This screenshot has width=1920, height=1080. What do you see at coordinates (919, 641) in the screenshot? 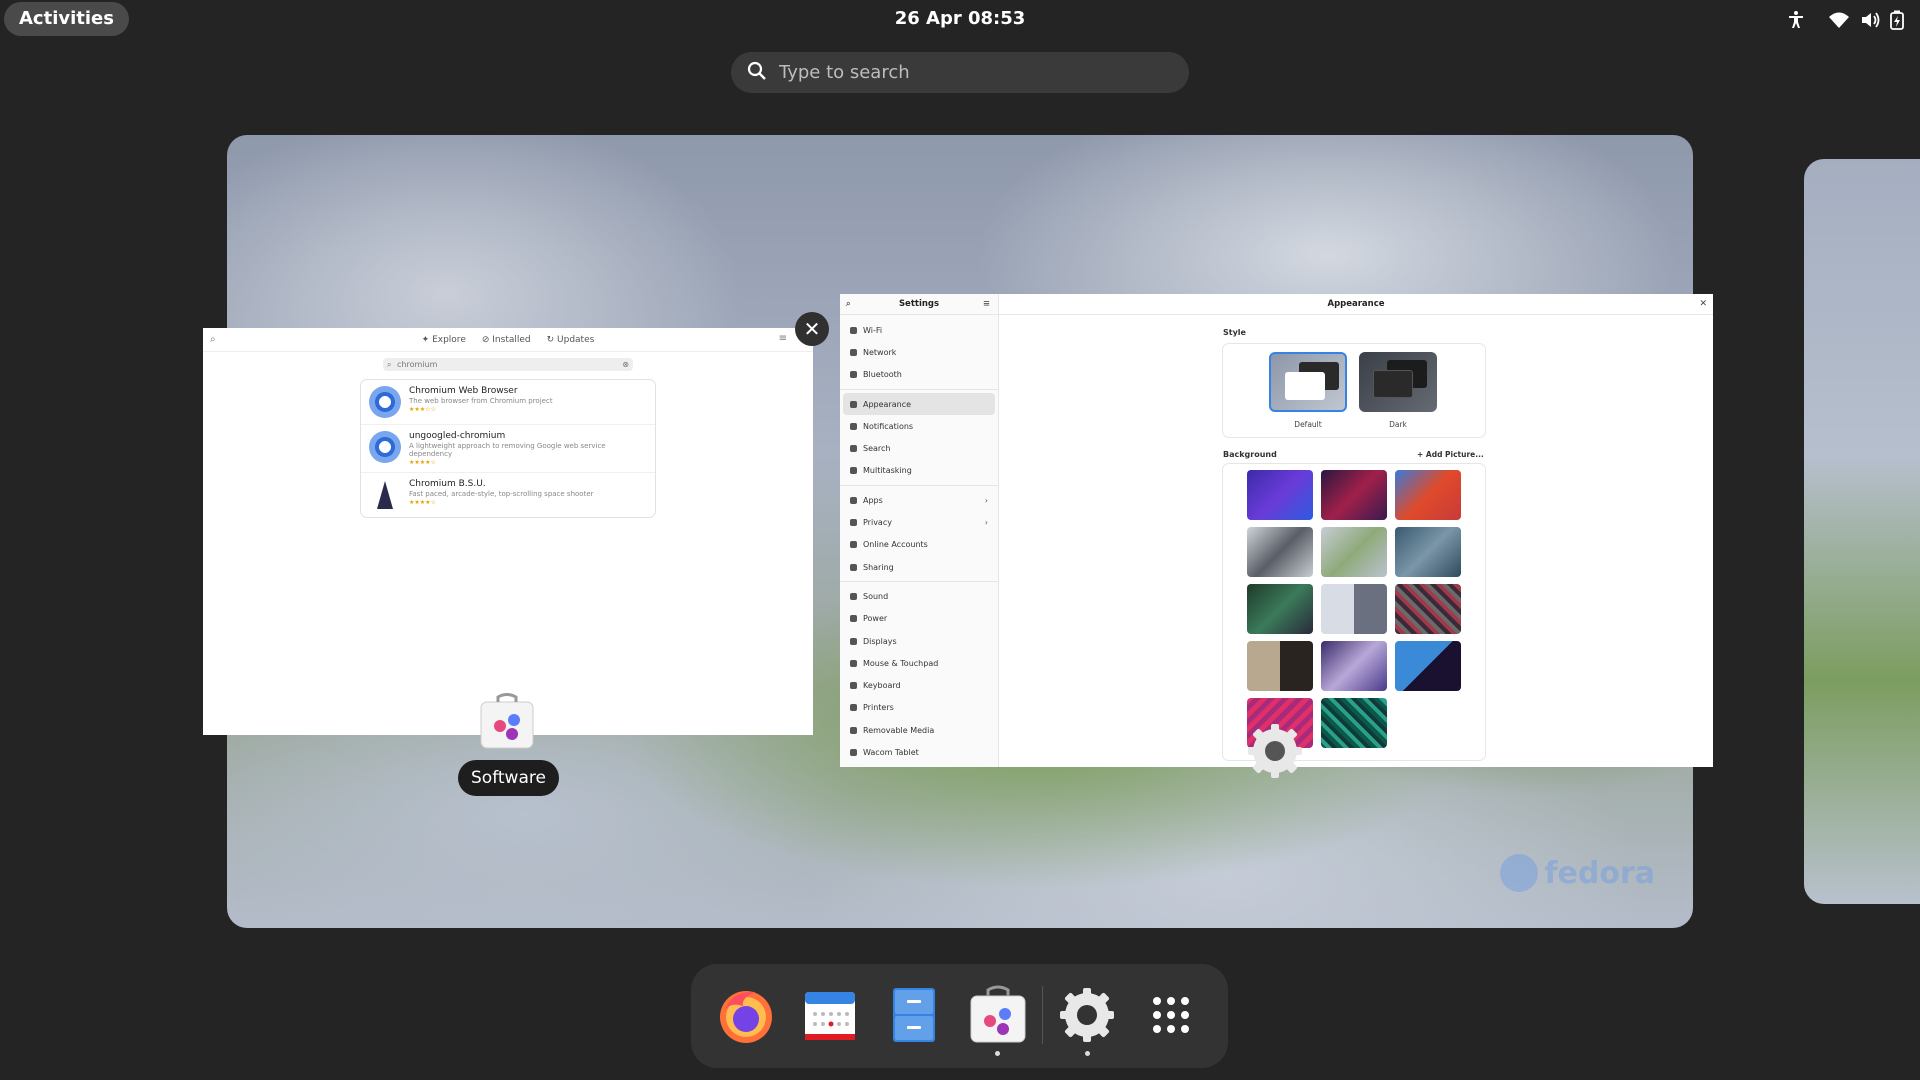
I see `sidebar-item-displays: Displays` at bounding box center [919, 641].